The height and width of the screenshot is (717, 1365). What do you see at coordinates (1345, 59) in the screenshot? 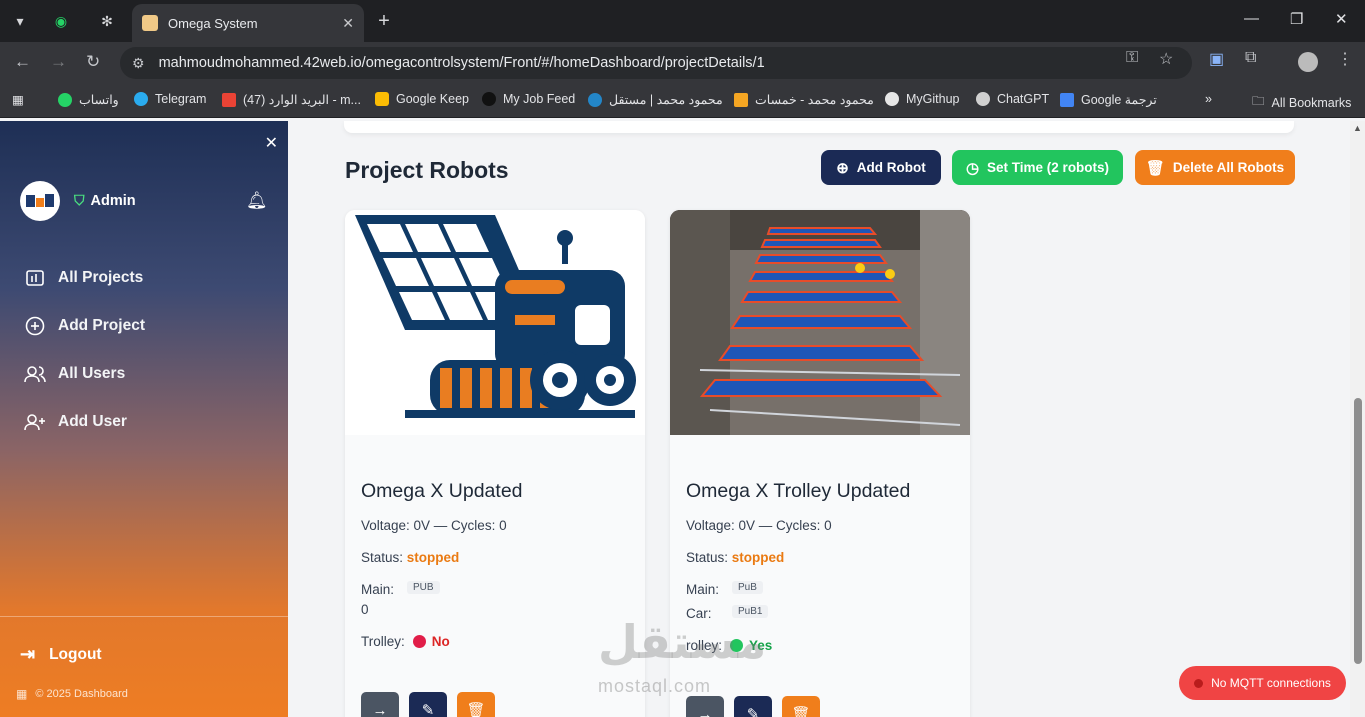
I see `more-menu-icon: ⋮` at bounding box center [1345, 59].